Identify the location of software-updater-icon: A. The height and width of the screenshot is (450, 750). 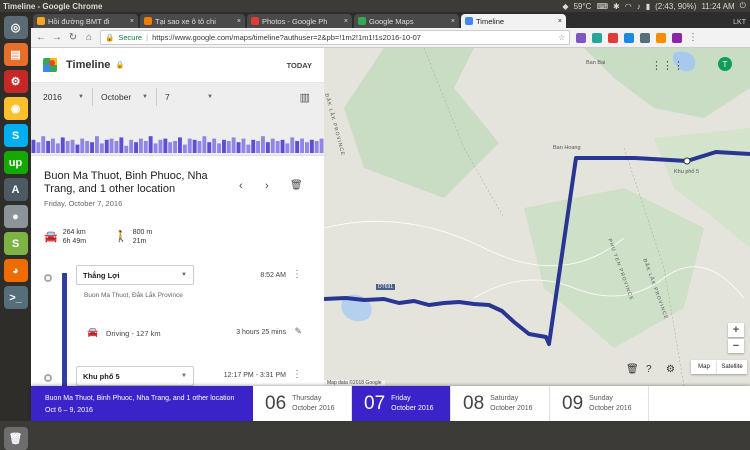
(15, 189).